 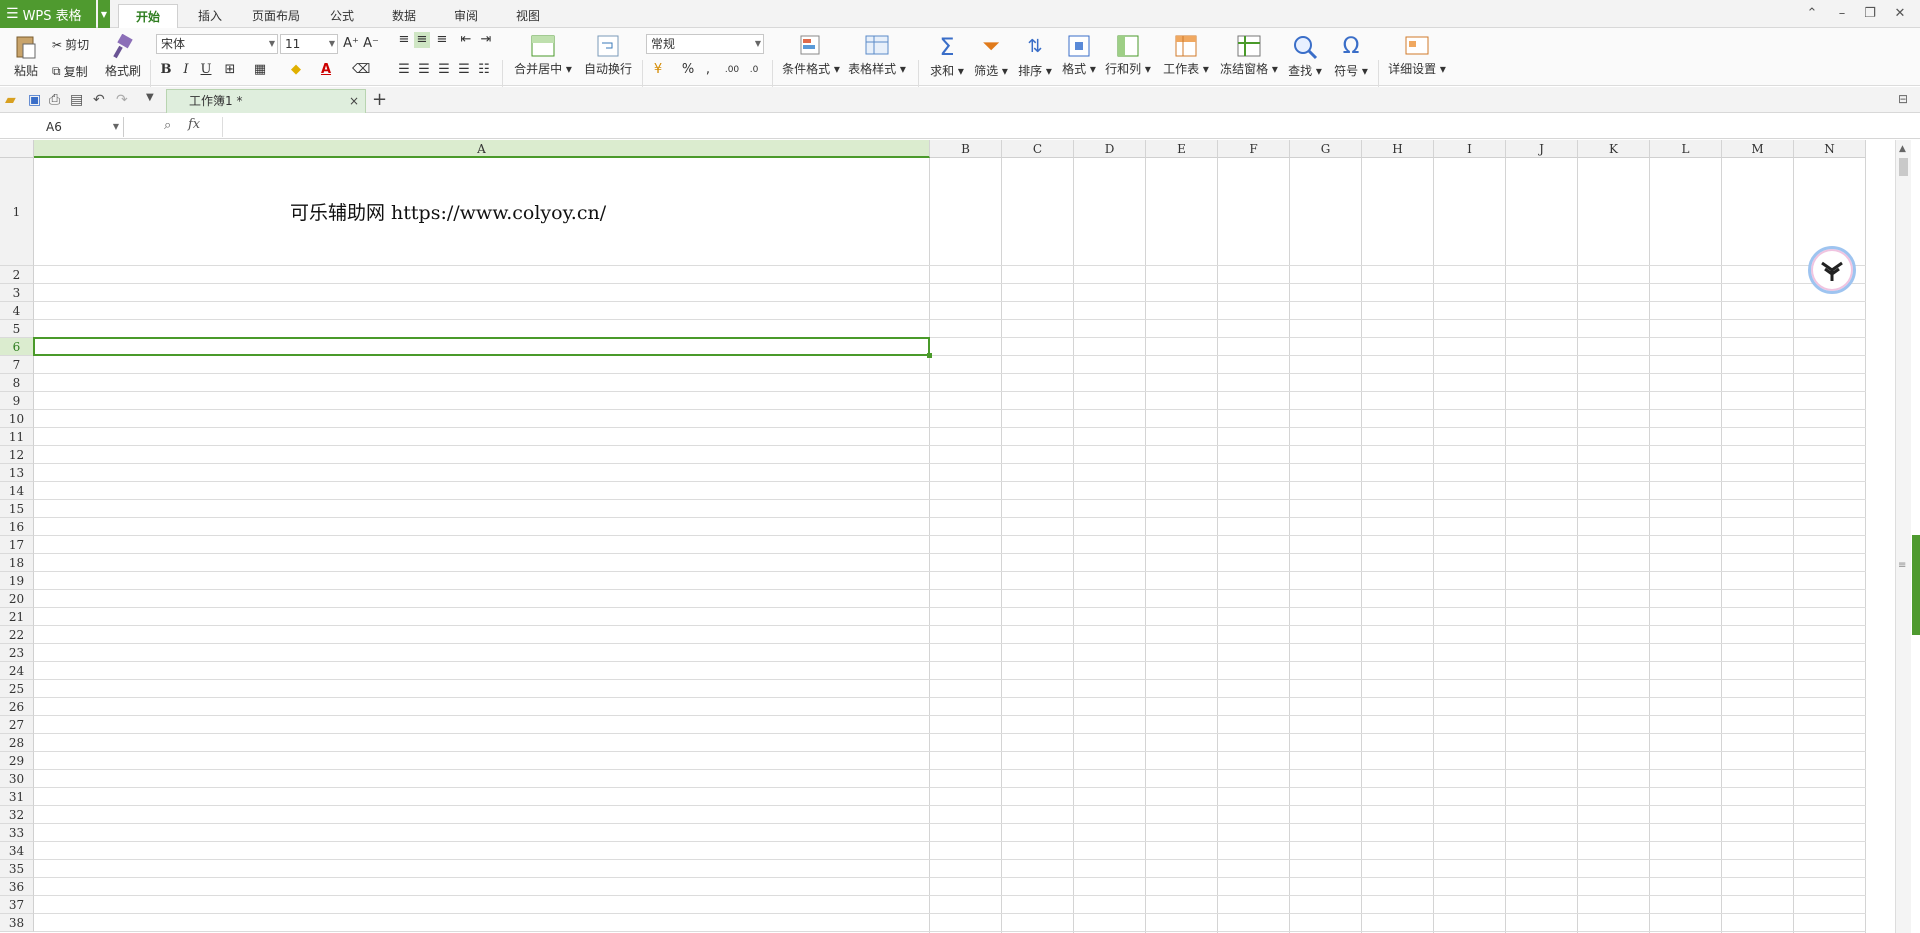 What do you see at coordinates (1186, 55) in the screenshot?
I see `worksheet-button: 工作表 ▾` at bounding box center [1186, 55].